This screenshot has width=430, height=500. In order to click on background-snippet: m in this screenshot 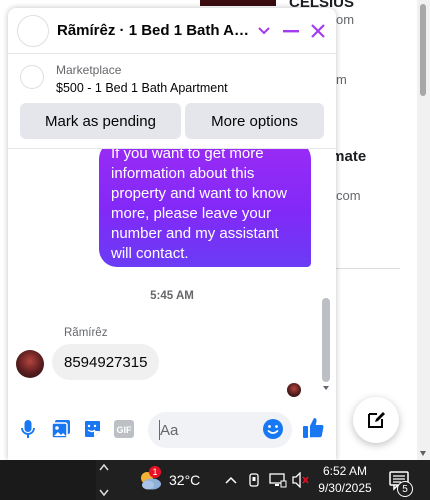, I will do `click(341, 79)`.